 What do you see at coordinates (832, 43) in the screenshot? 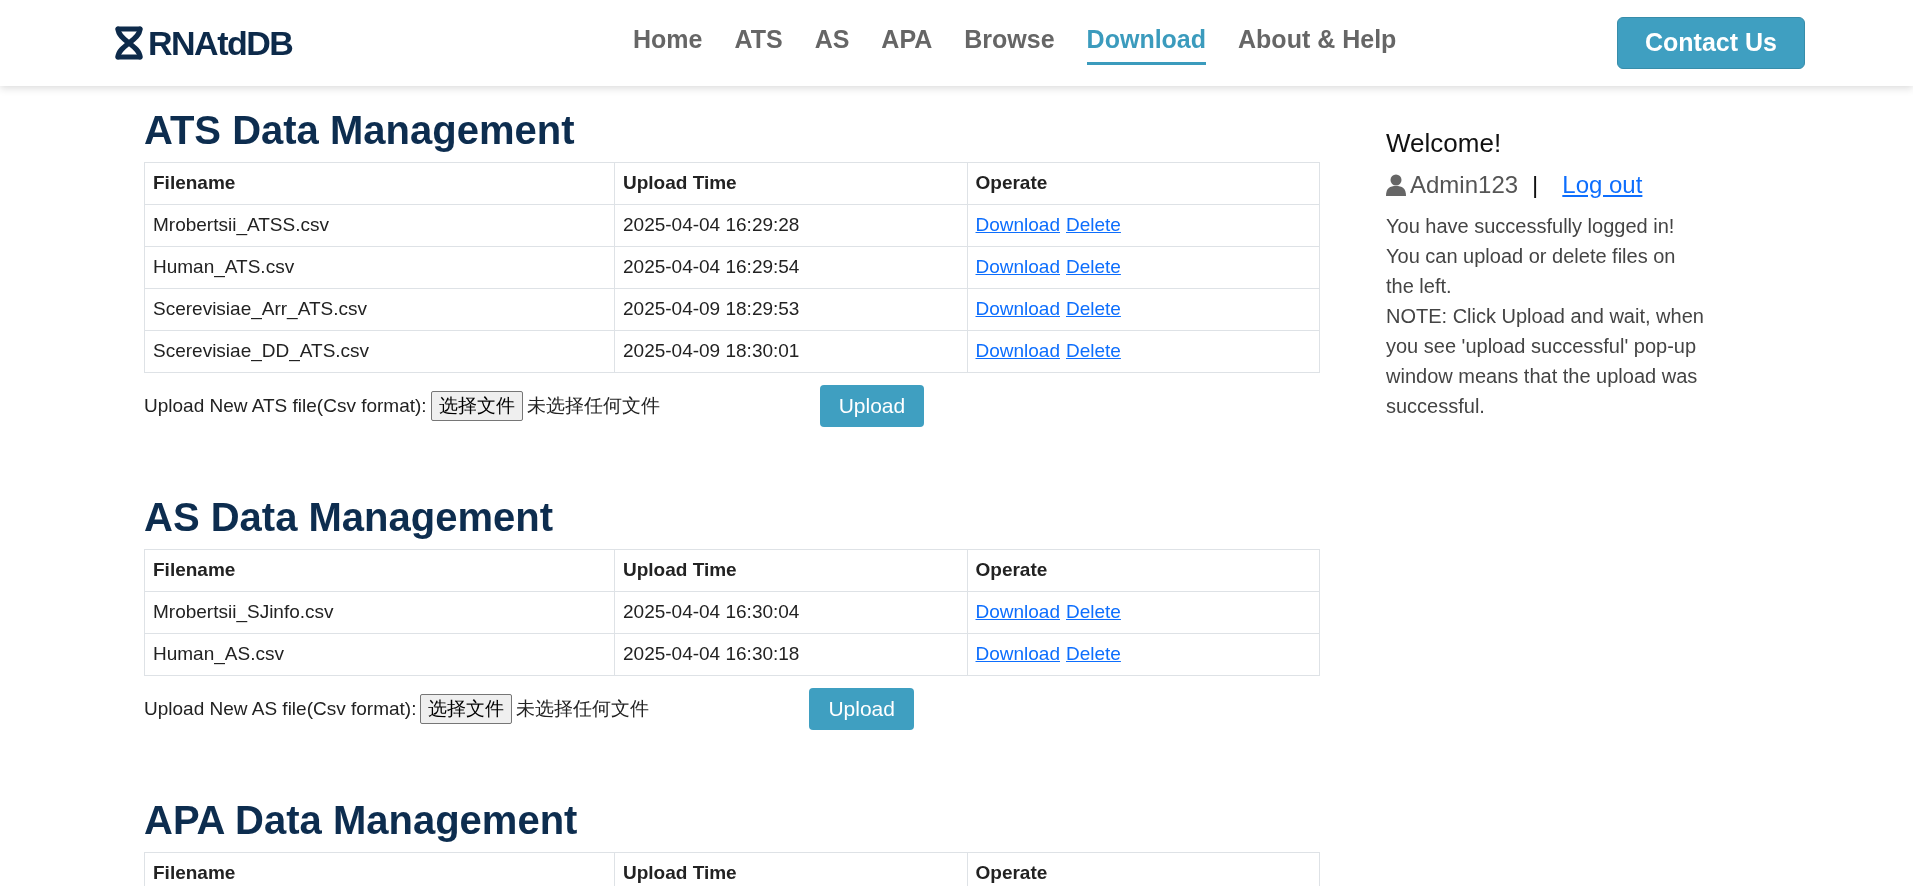
I see `nav-link: AS` at bounding box center [832, 43].